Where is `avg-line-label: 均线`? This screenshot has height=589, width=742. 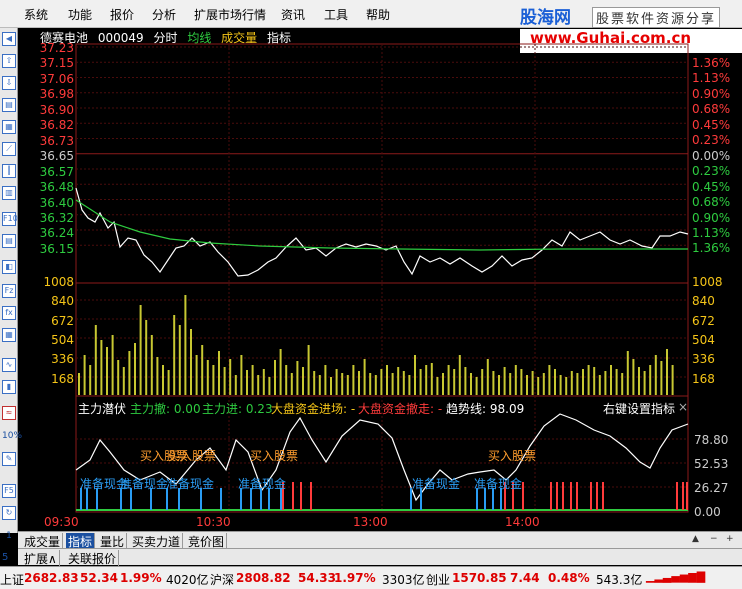 avg-line-label: 均线 is located at coordinates (199, 38).